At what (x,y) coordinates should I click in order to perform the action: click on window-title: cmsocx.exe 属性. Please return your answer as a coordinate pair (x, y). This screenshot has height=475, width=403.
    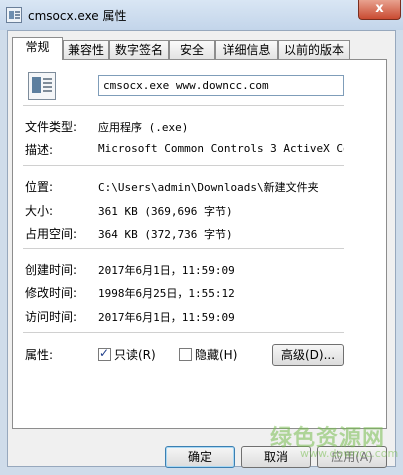
    Looking at the image, I should click on (77, 16).